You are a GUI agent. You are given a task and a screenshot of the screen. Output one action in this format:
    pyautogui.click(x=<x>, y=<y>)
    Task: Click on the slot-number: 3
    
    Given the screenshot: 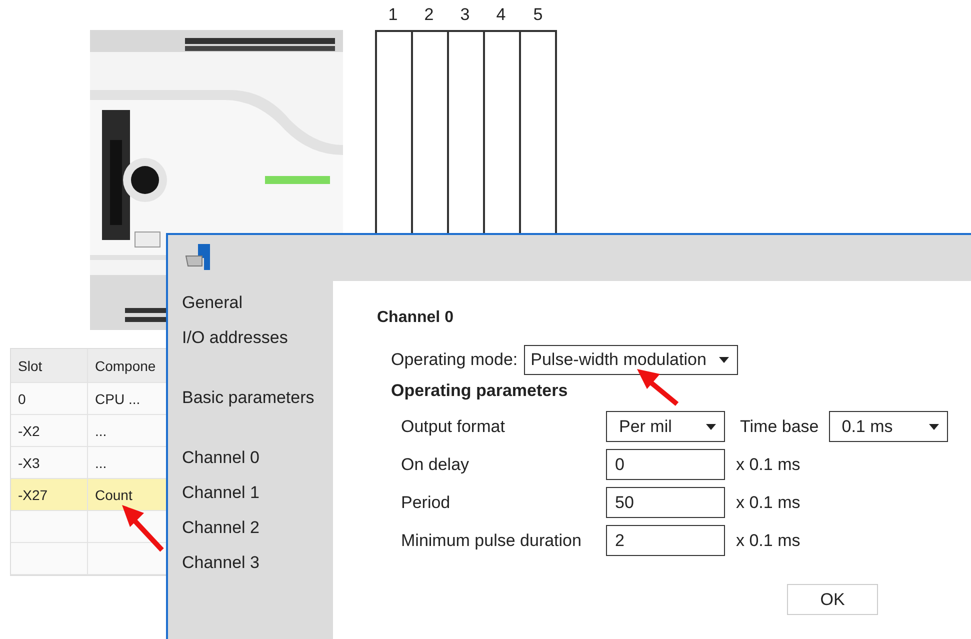 What is the action you would take?
    pyautogui.click(x=465, y=15)
    